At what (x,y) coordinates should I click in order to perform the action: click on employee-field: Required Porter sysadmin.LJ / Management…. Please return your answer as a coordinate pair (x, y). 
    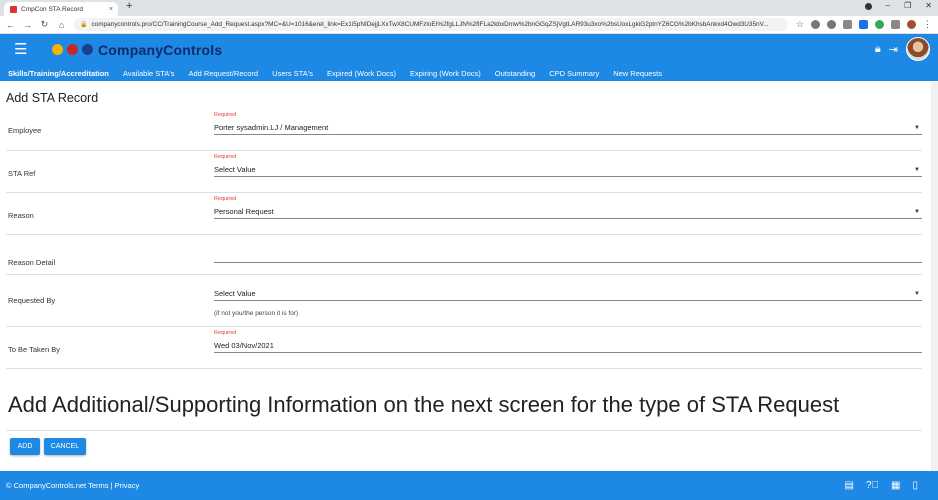
    Looking at the image, I should click on (568, 129).